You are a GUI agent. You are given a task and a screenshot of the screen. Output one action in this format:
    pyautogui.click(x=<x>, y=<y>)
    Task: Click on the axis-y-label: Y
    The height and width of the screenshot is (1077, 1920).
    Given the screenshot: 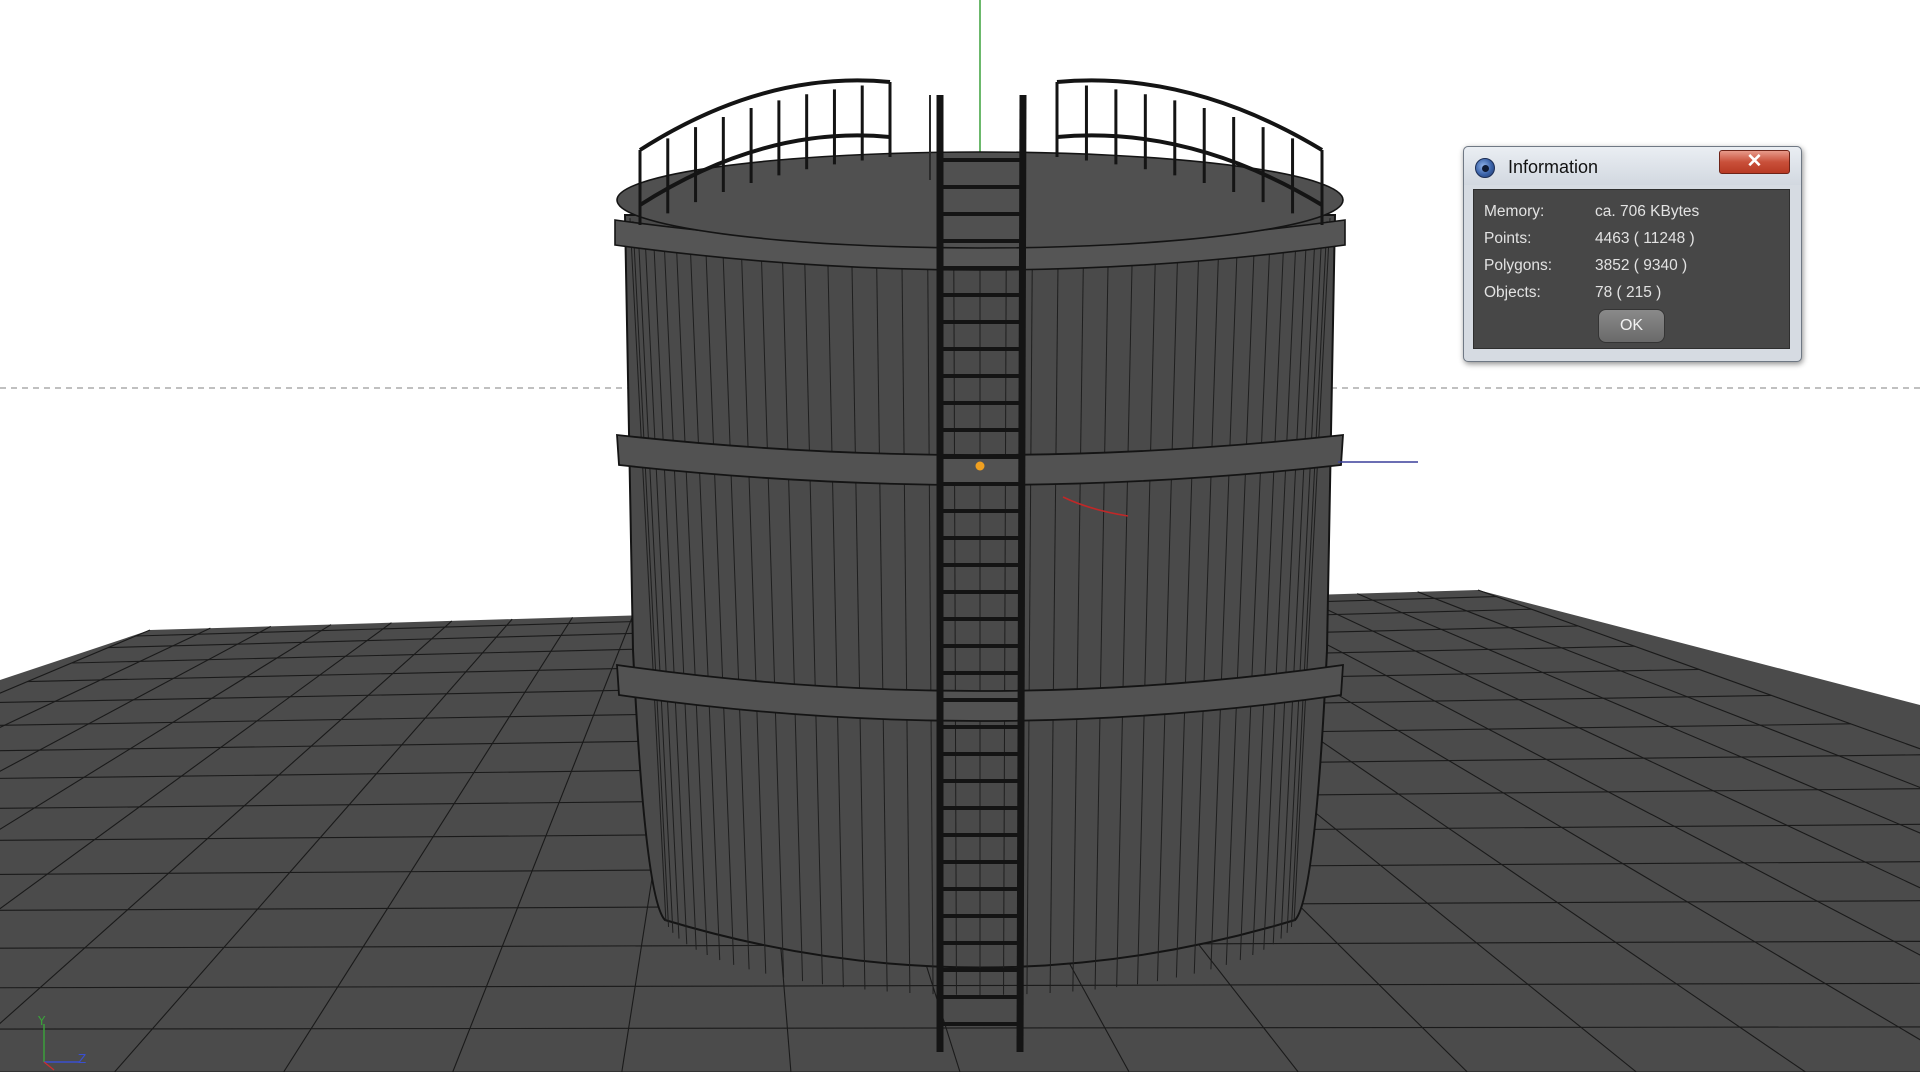 What is the action you would take?
    pyautogui.click(x=42, y=1021)
    